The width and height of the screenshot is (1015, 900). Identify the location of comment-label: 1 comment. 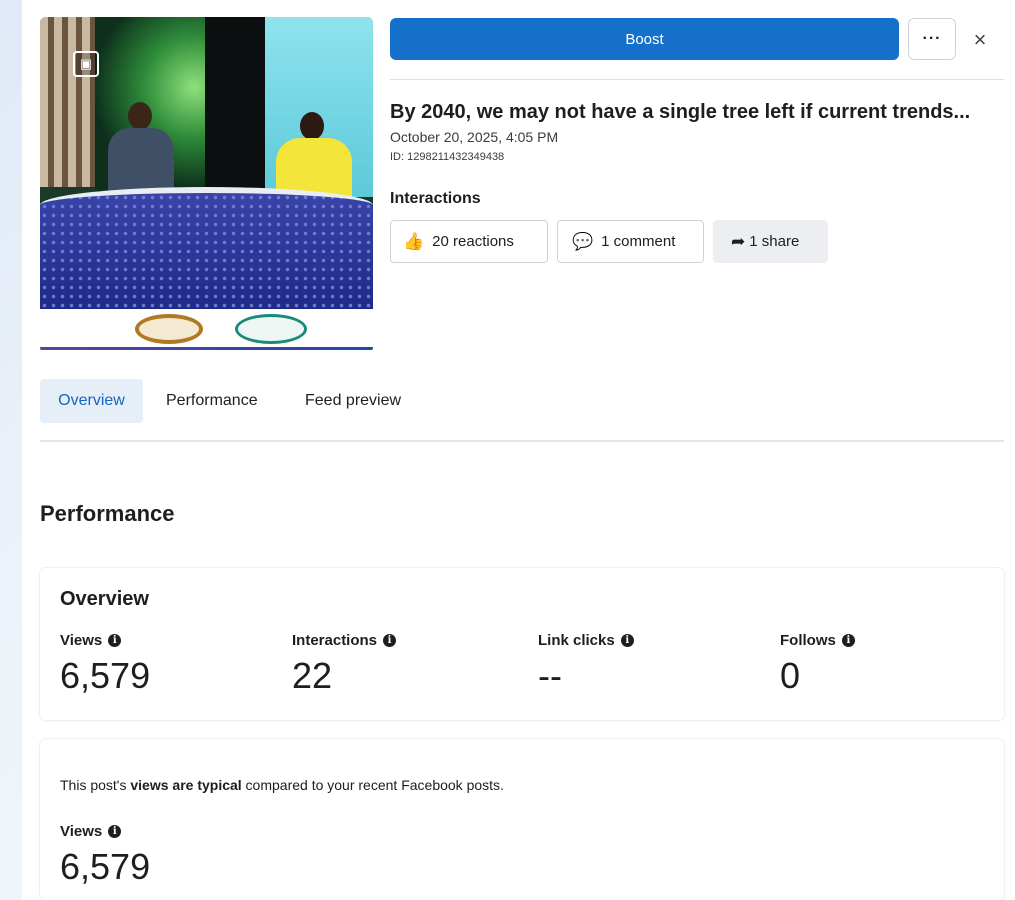
(638, 241).